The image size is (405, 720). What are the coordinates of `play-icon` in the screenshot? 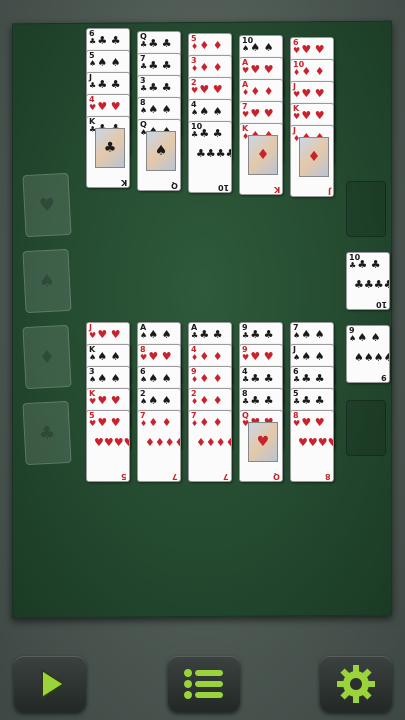 It's located at (53, 684).